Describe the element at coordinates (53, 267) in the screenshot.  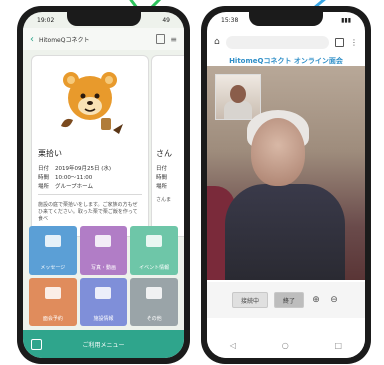
I see `menu-messages-label: メッセージ` at that location.